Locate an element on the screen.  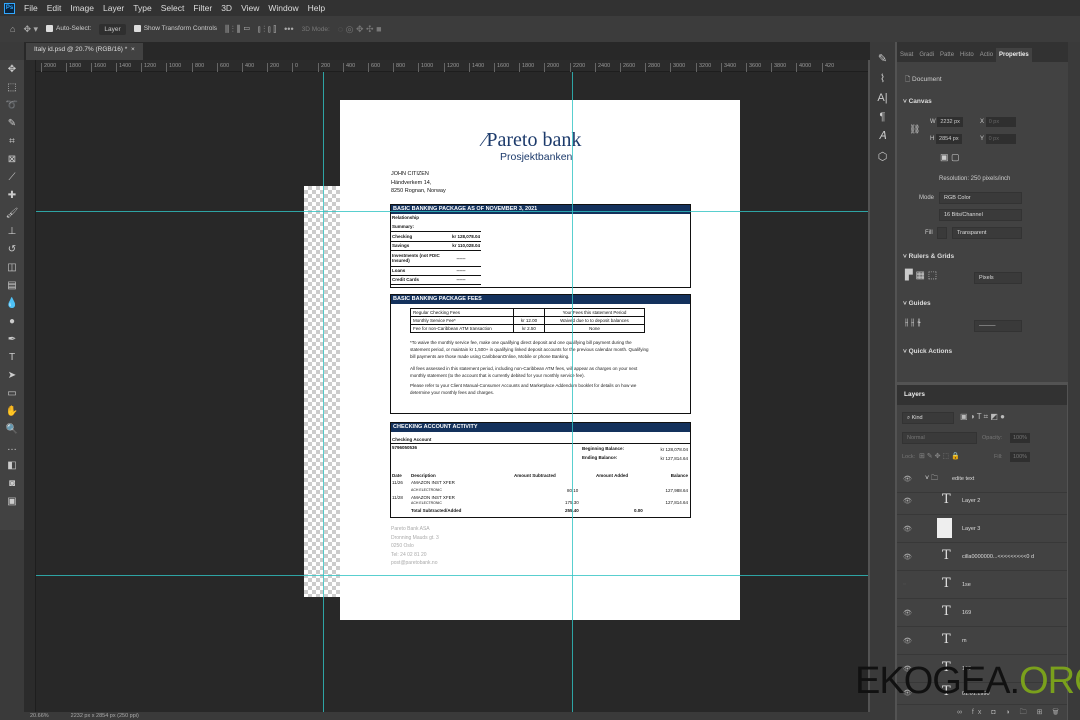
menu-file: File is located at coordinates (31, 8).